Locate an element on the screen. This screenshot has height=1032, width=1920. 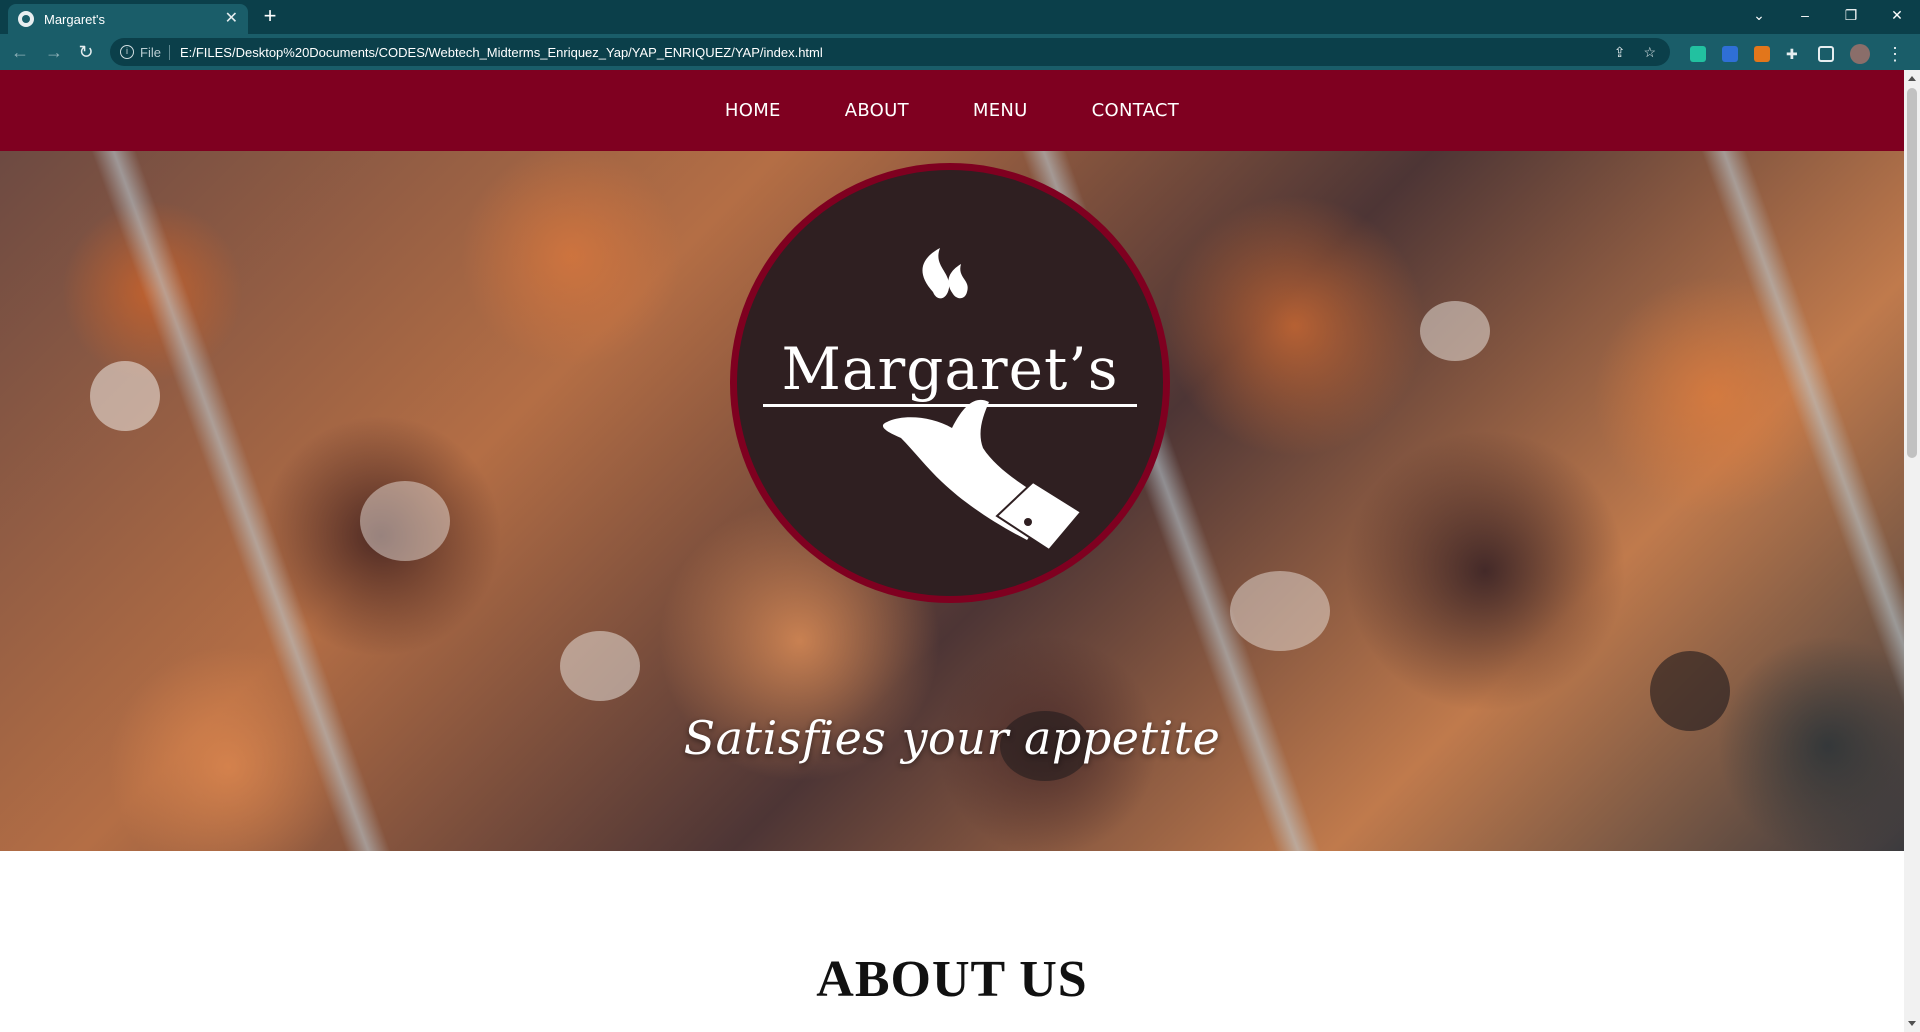
tab-title: Margaret's is located at coordinates (75, 19).